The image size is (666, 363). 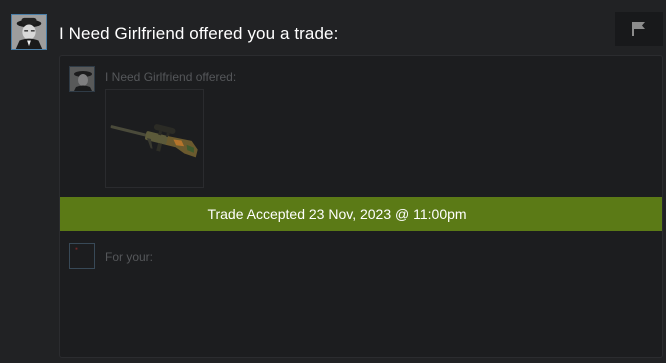 I want to click on offered-item-slot, so click(x=154, y=138).